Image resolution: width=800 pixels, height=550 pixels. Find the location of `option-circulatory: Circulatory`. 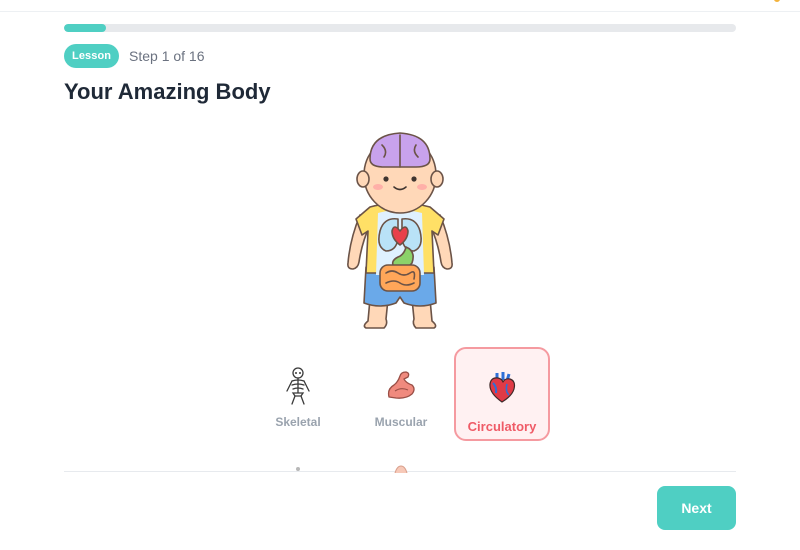

option-circulatory: Circulatory is located at coordinates (502, 394).